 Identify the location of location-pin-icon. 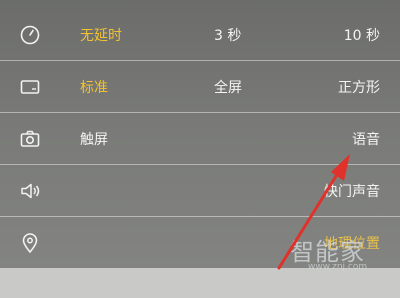
(30, 243).